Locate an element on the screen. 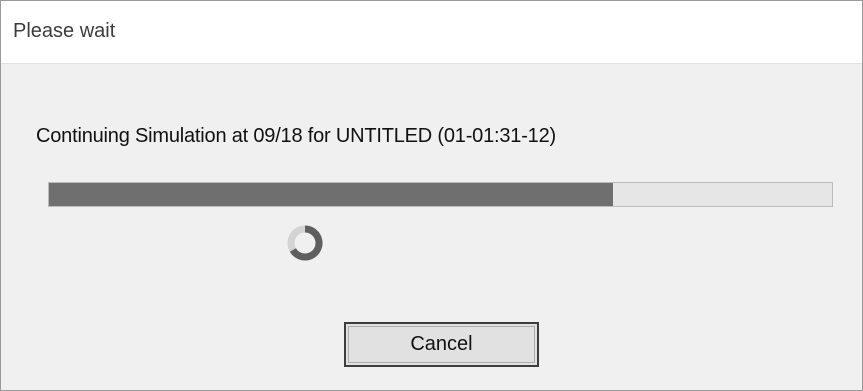 This screenshot has width=863, height=391. cancel-button-label: Cancel is located at coordinates (441, 344).